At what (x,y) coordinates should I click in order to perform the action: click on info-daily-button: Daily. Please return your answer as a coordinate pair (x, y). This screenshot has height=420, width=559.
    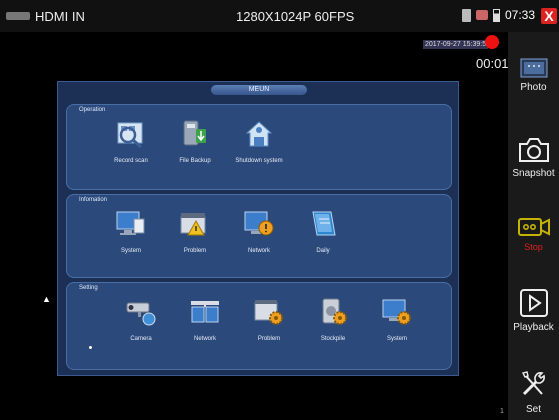
    Looking at the image, I should click on (323, 231).